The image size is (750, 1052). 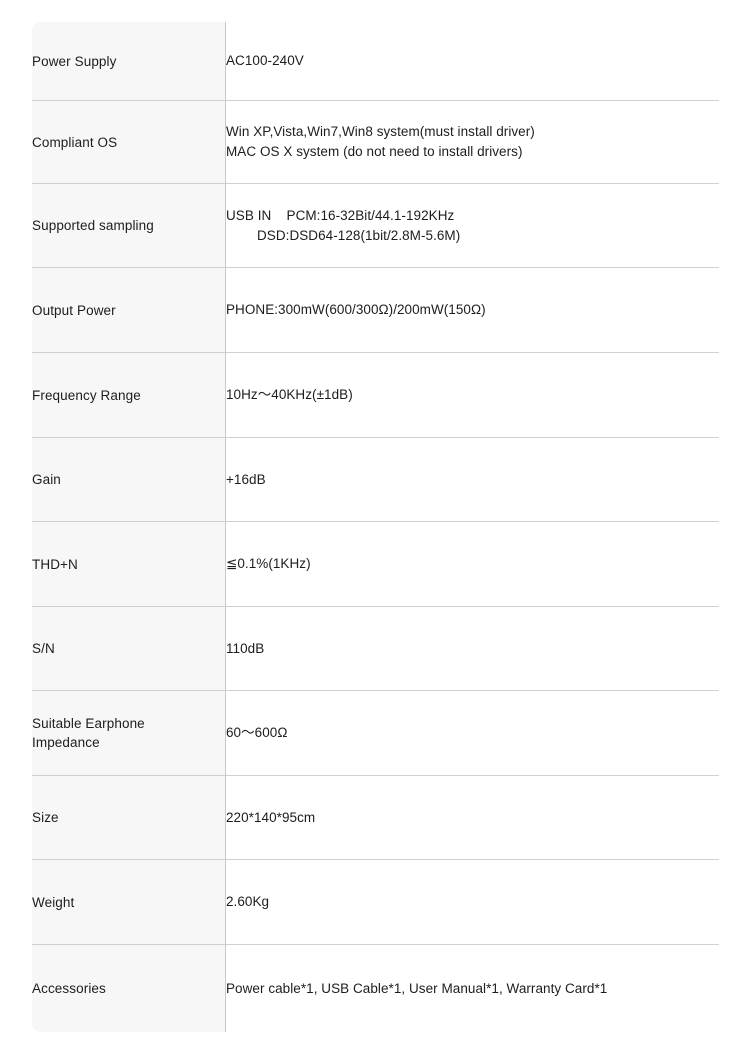 I want to click on spec-value-text: ≦0.1%(1KHz), so click(x=268, y=563).